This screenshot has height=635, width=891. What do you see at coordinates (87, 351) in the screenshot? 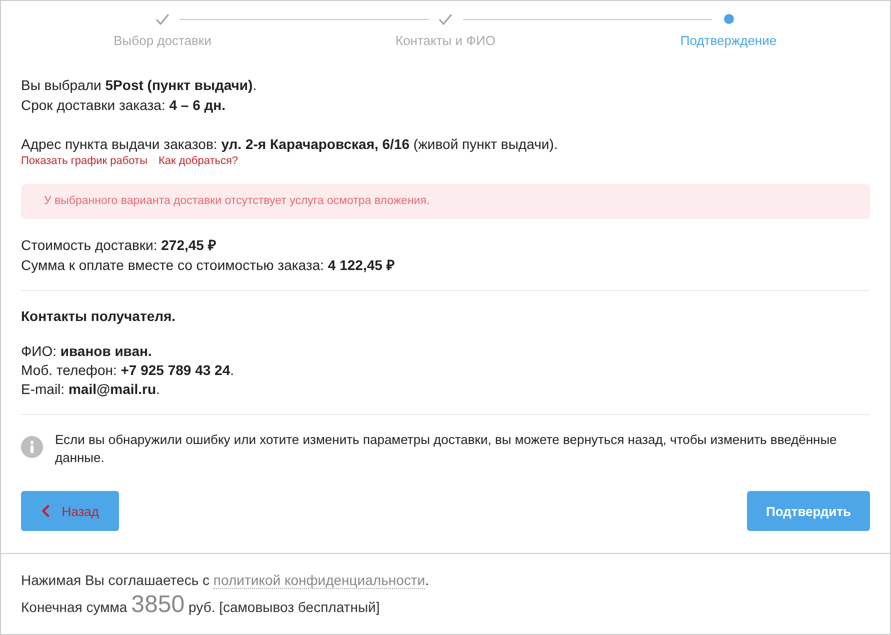
I see `contact-detail: ФИО: иванов иван.` at bounding box center [87, 351].